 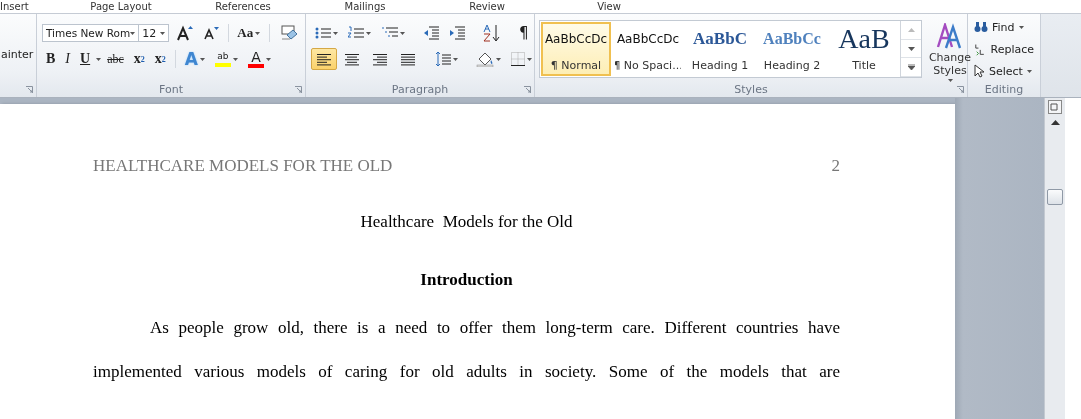 I want to click on scroll-up-icon, so click(x=1055, y=122).